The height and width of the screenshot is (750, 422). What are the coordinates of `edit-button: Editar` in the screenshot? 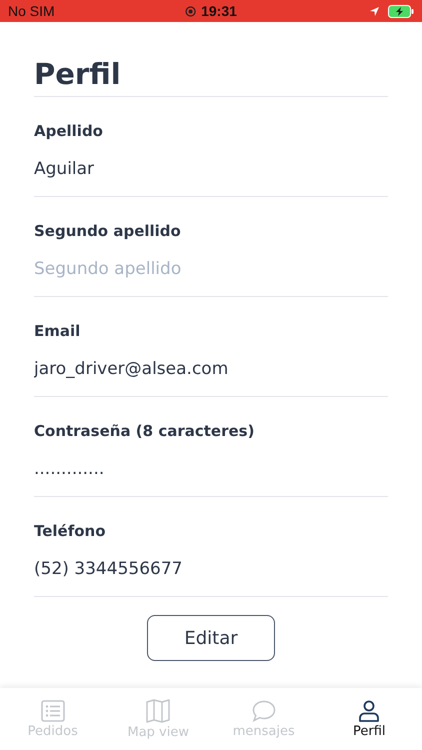 It's located at (211, 638).